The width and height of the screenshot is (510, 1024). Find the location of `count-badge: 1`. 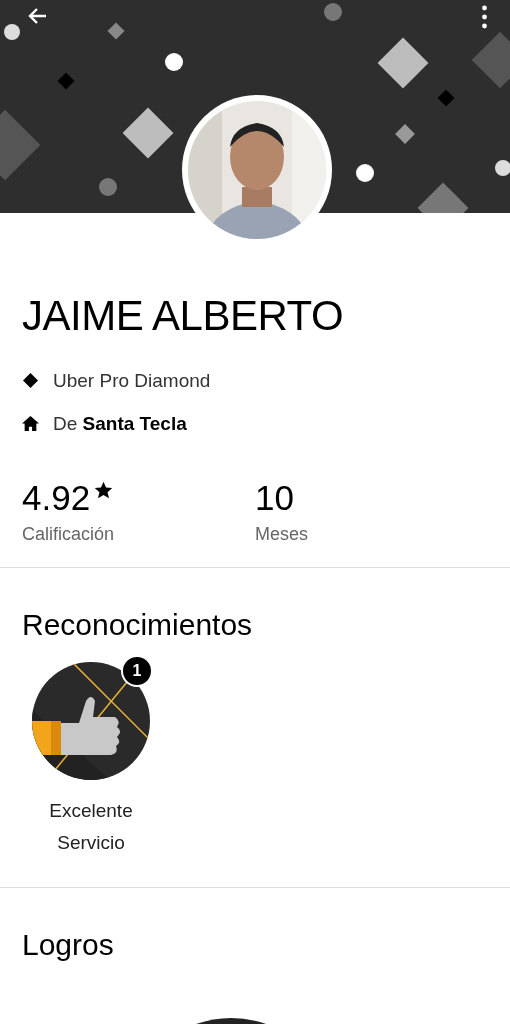

count-badge: 1 is located at coordinates (137, 670).